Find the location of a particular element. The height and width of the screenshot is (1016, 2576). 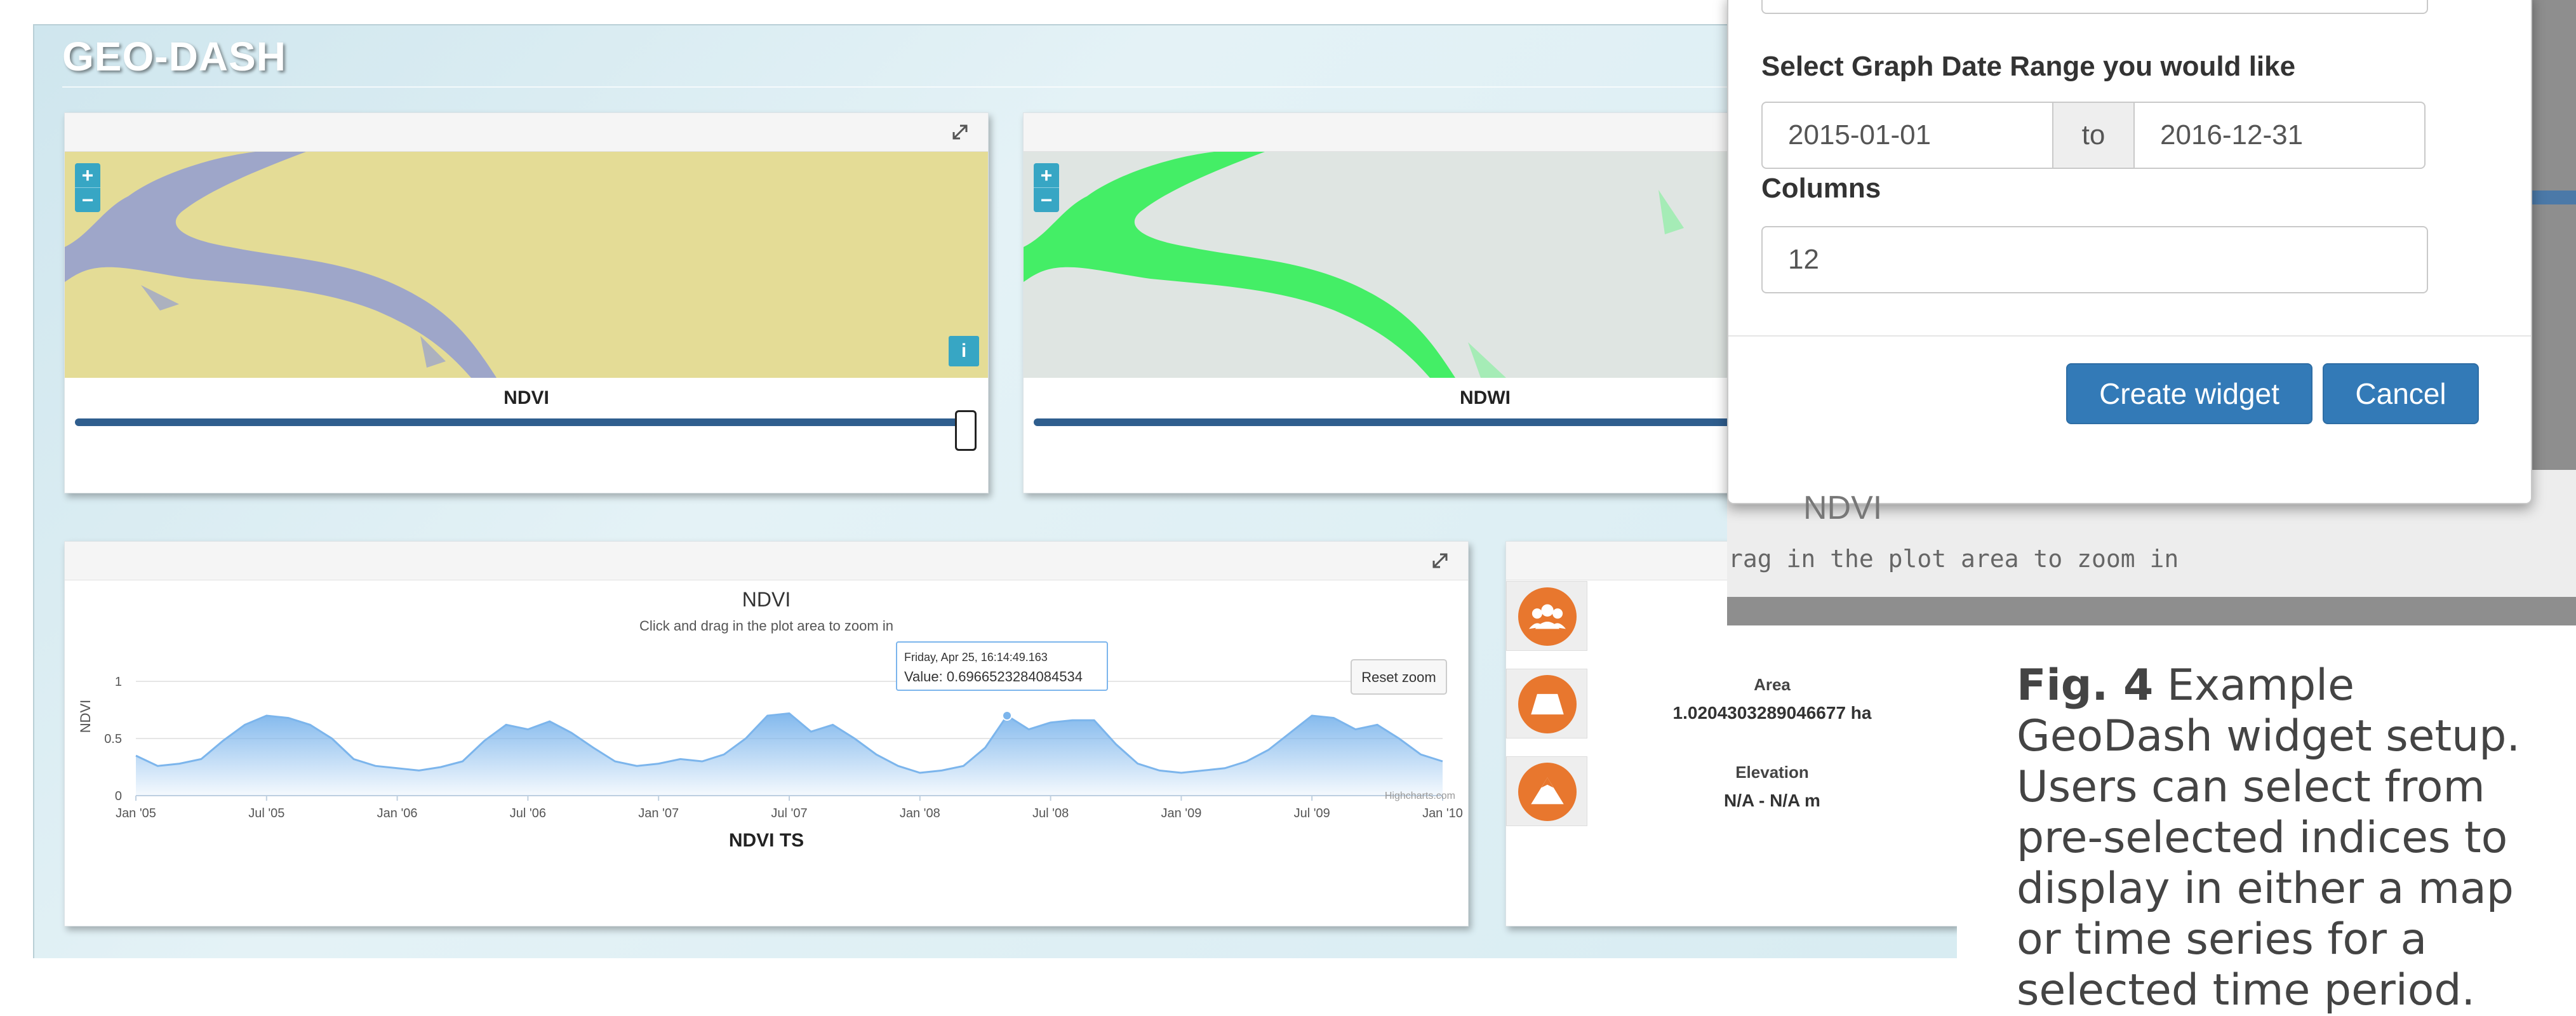

x-tick-label: Jan '05 is located at coordinates (136, 813).